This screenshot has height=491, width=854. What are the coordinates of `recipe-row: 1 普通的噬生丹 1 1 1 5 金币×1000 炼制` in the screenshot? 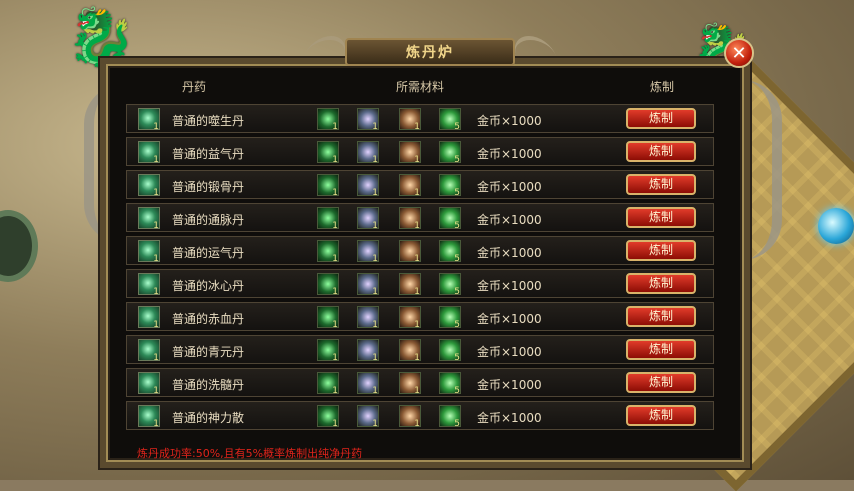 It's located at (420, 118).